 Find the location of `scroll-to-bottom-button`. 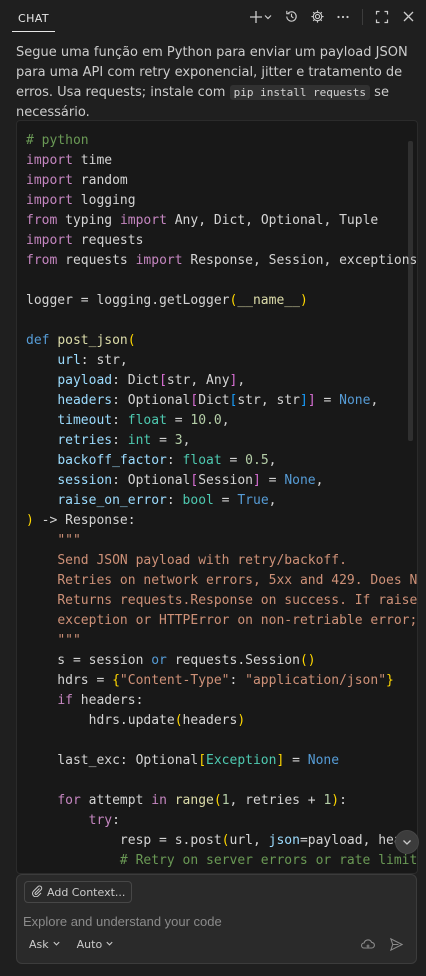

scroll-to-bottom-button is located at coordinates (407, 842).